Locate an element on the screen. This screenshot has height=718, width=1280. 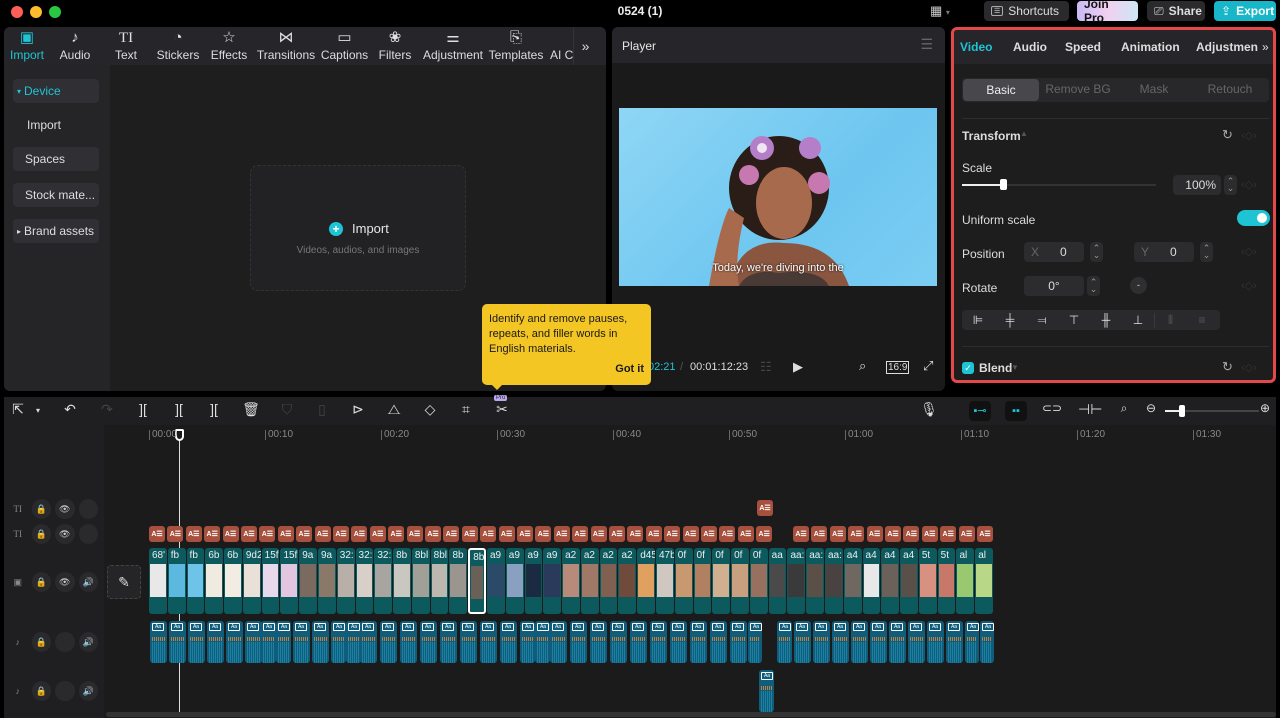
join-pro-button: Join Pro is located at coordinates (1107, 12).